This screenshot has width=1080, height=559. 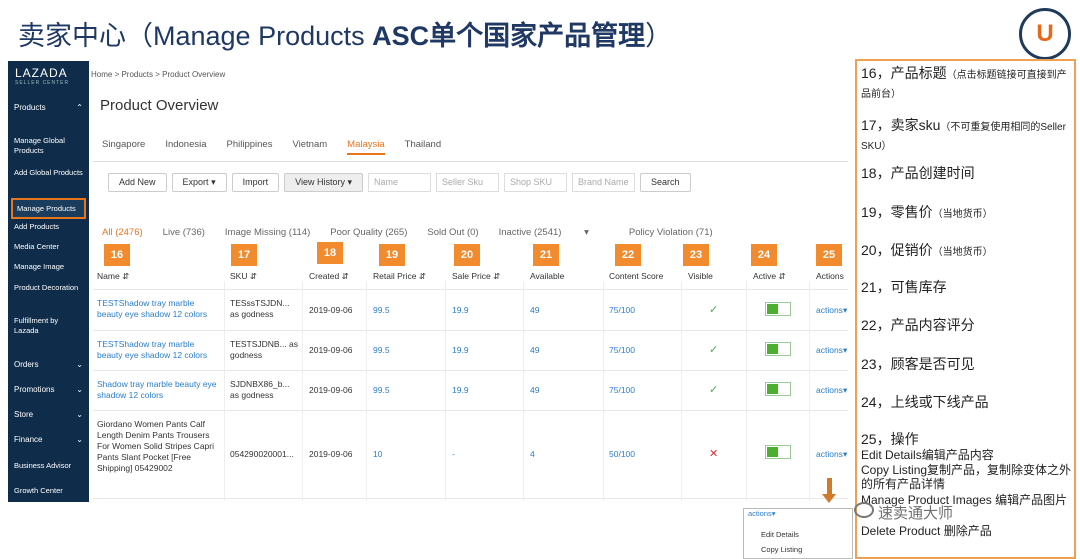 What do you see at coordinates (366, 147) in the screenshot?
I see `tab-malaysia: Malaysia` at bounding box center [366, 147].